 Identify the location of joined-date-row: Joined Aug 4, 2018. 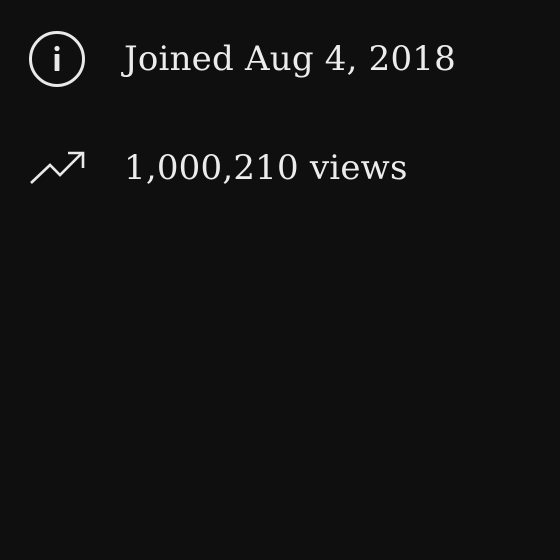
(242, 59).